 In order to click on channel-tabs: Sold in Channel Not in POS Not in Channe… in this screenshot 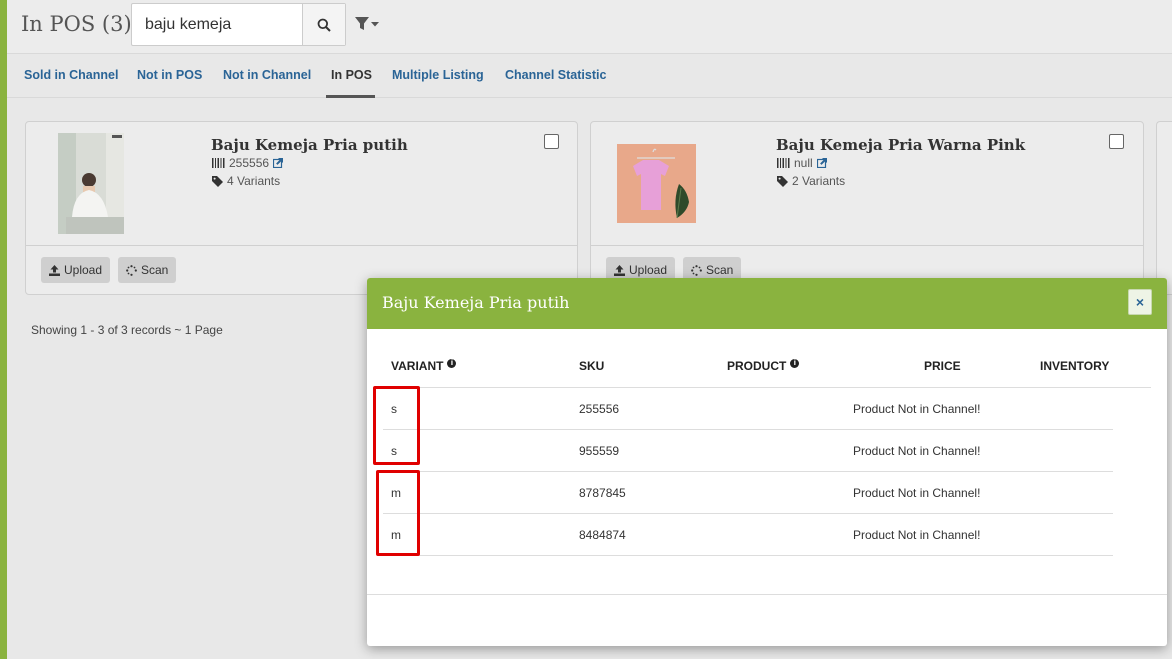, I will do `click(589, 76)`.